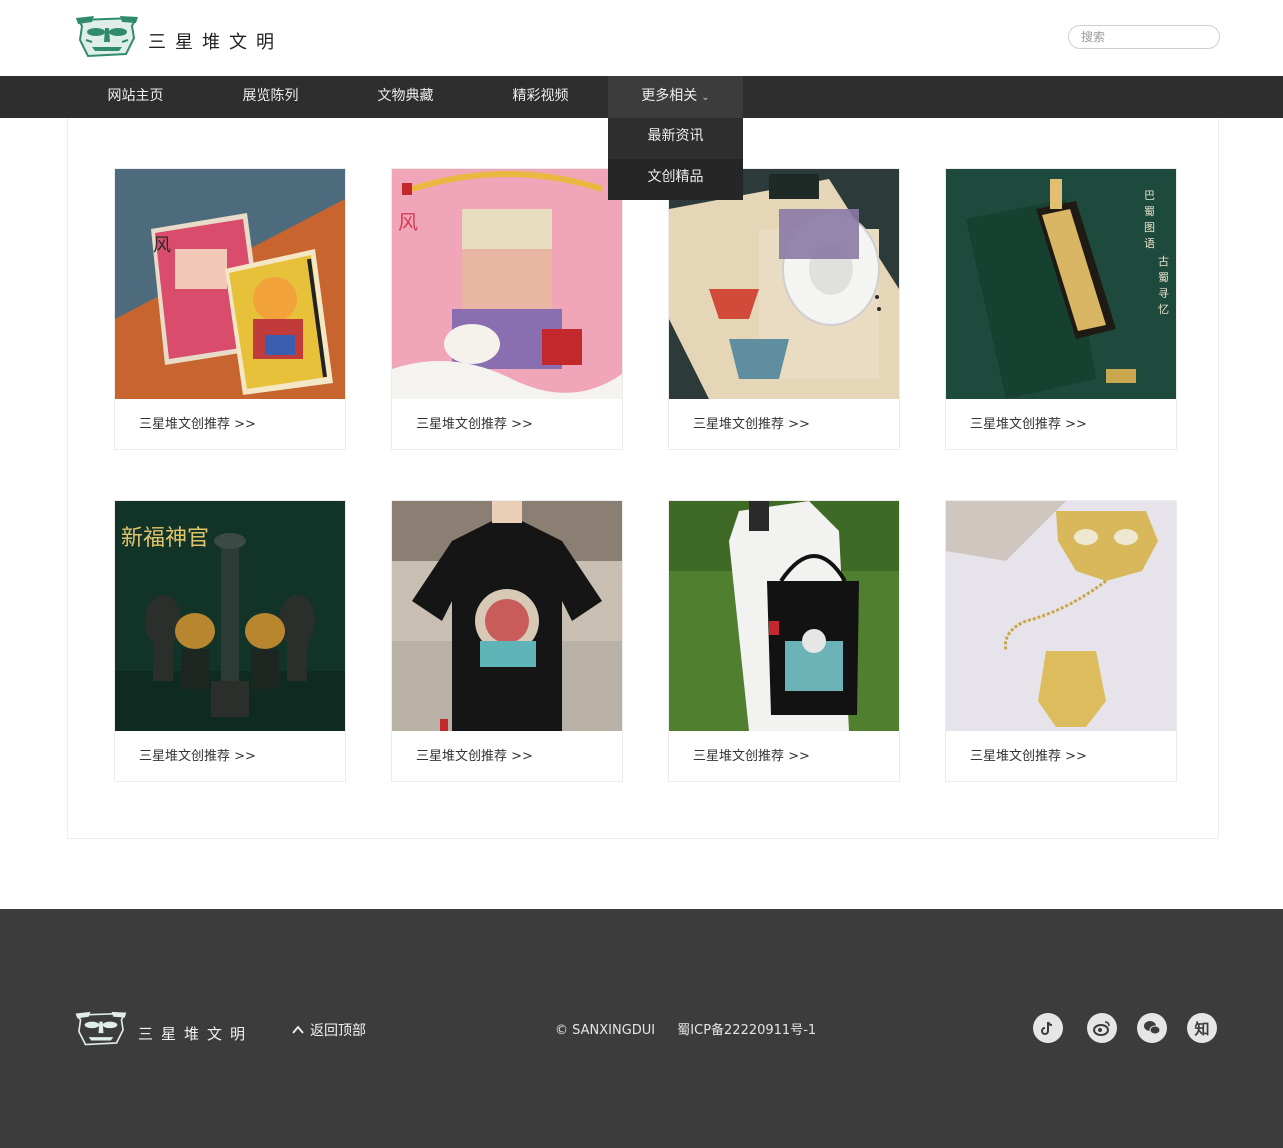 This screenshot has height=1148, width=1283. What do you see at coordinates (196, 1033) in the screenshot?
I see `footer-logo-text: 三星堆文明` at bounding box center [196, 1033].